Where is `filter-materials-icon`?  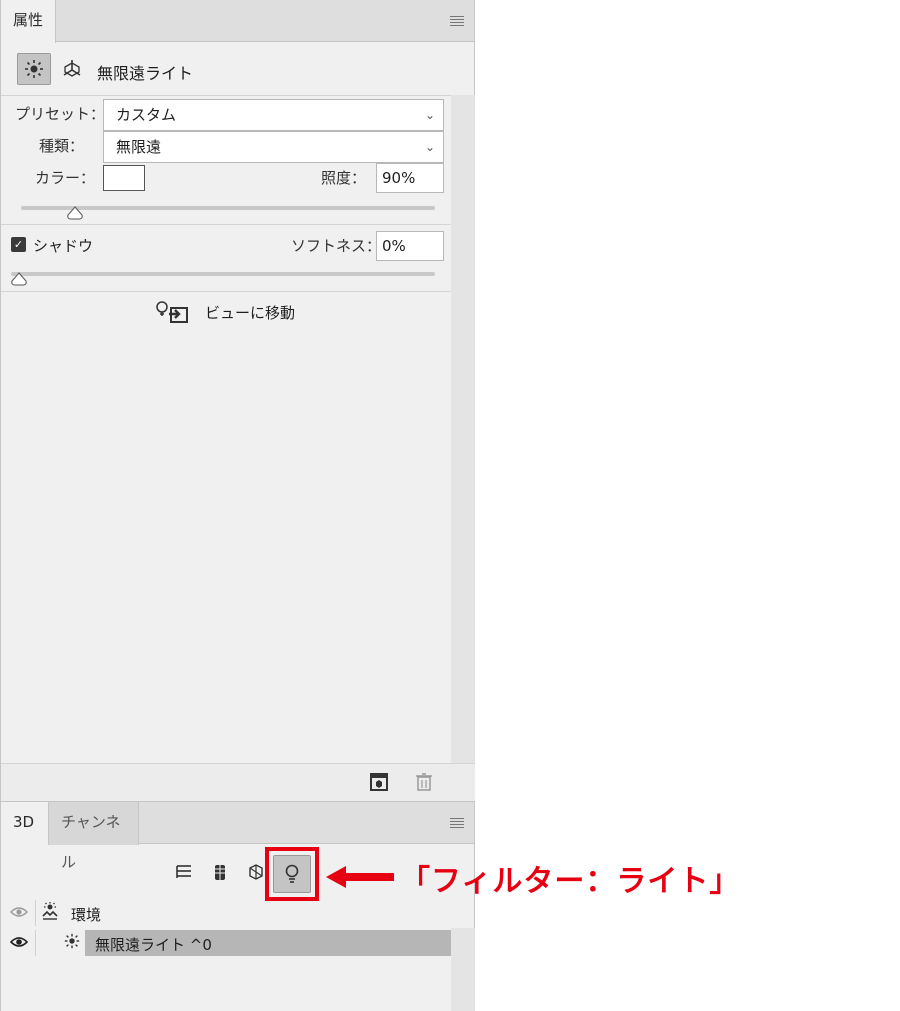
filter-materials-icon is located at coordinates (256, 873).